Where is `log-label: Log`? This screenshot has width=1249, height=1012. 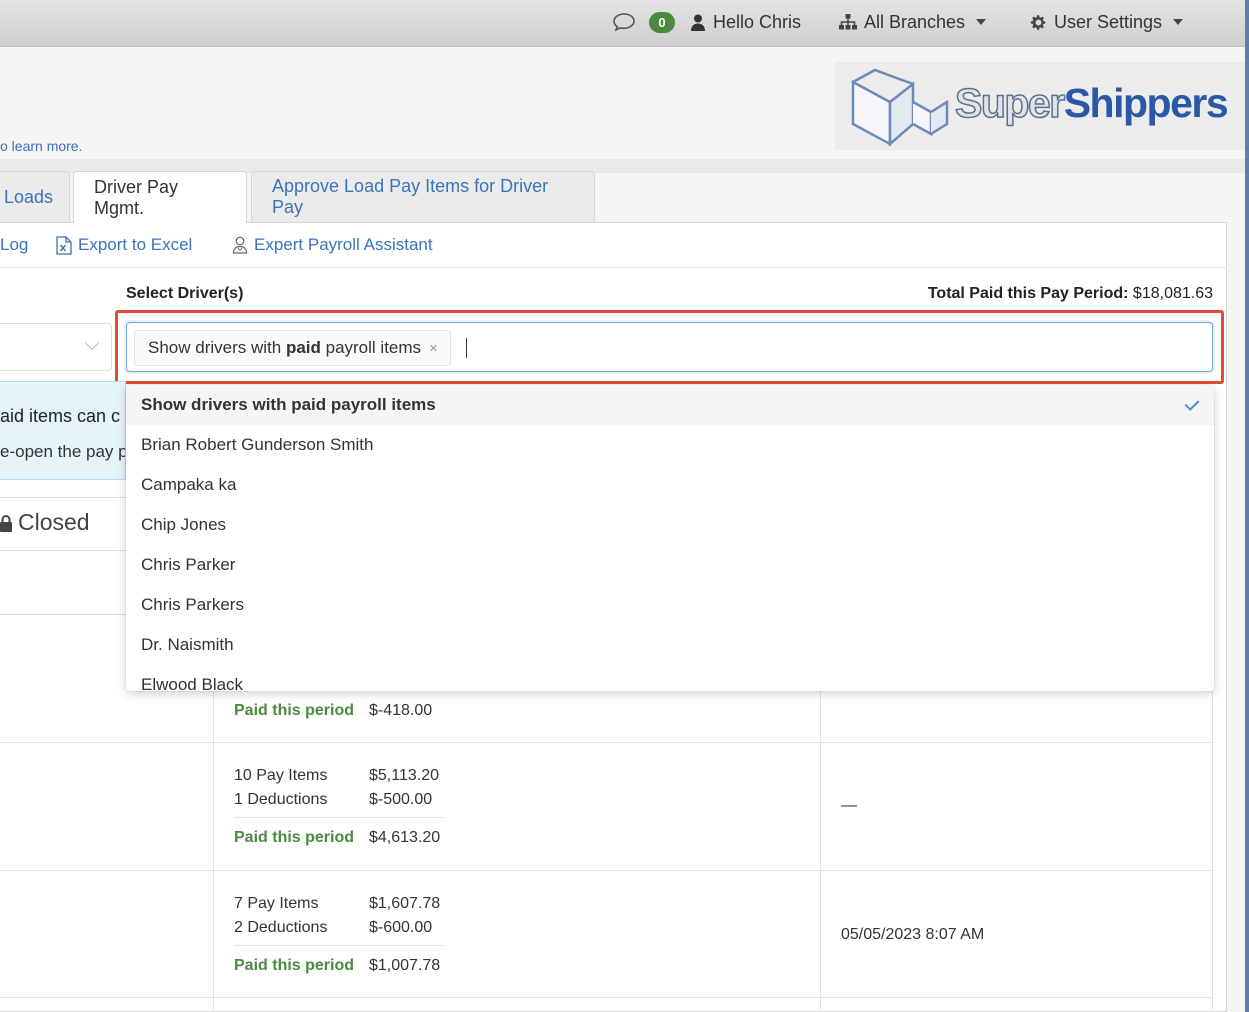
log-label: Log is located at coordinates (14, 244).